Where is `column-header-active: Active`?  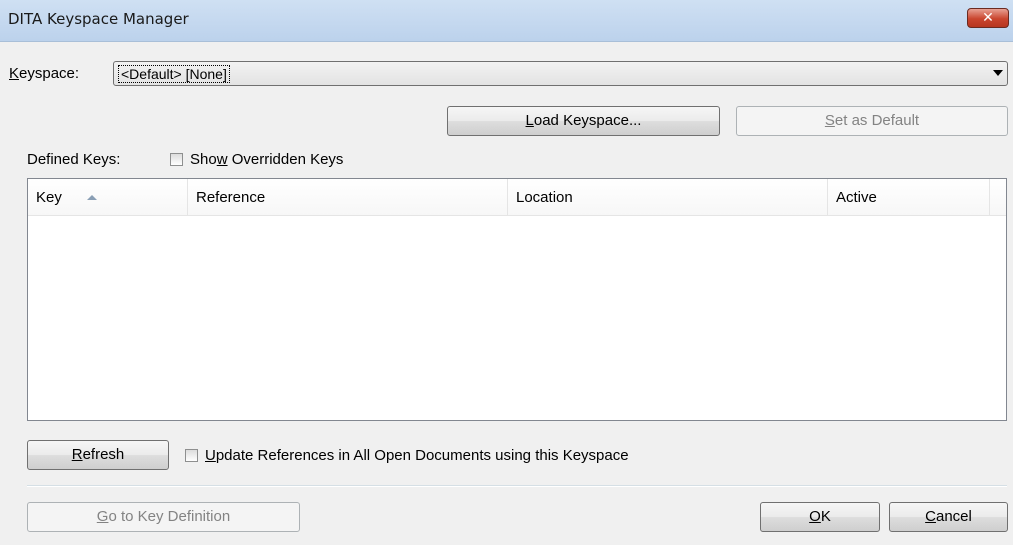
column-header-active: Active is located at coordinates (909, 197).